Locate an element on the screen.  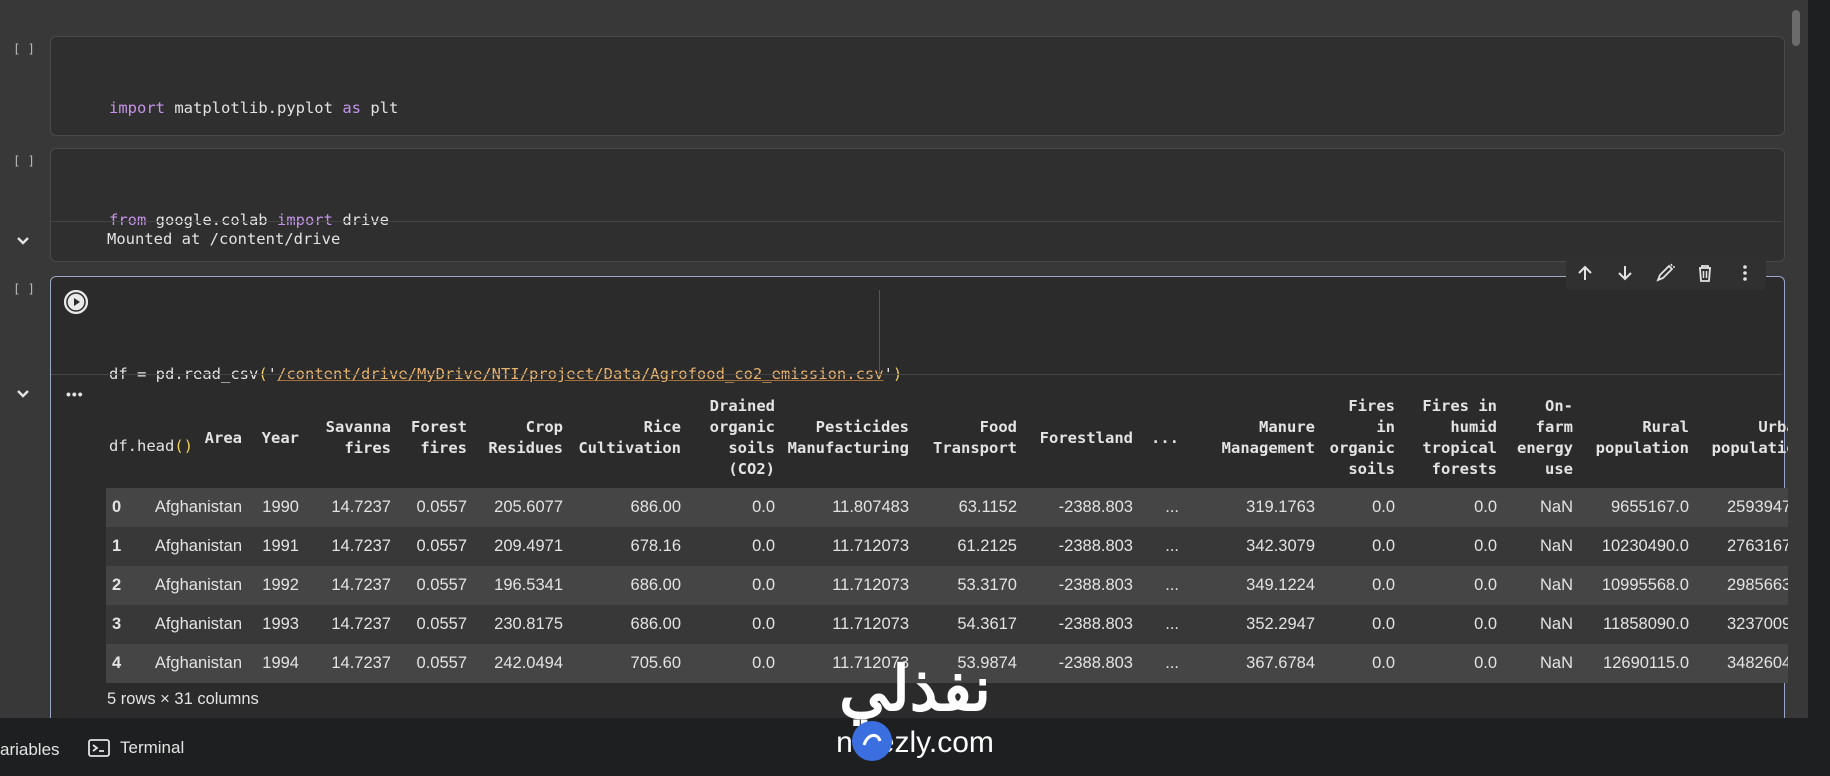
column-header: Food Transport is located at coordinates (975, 437).